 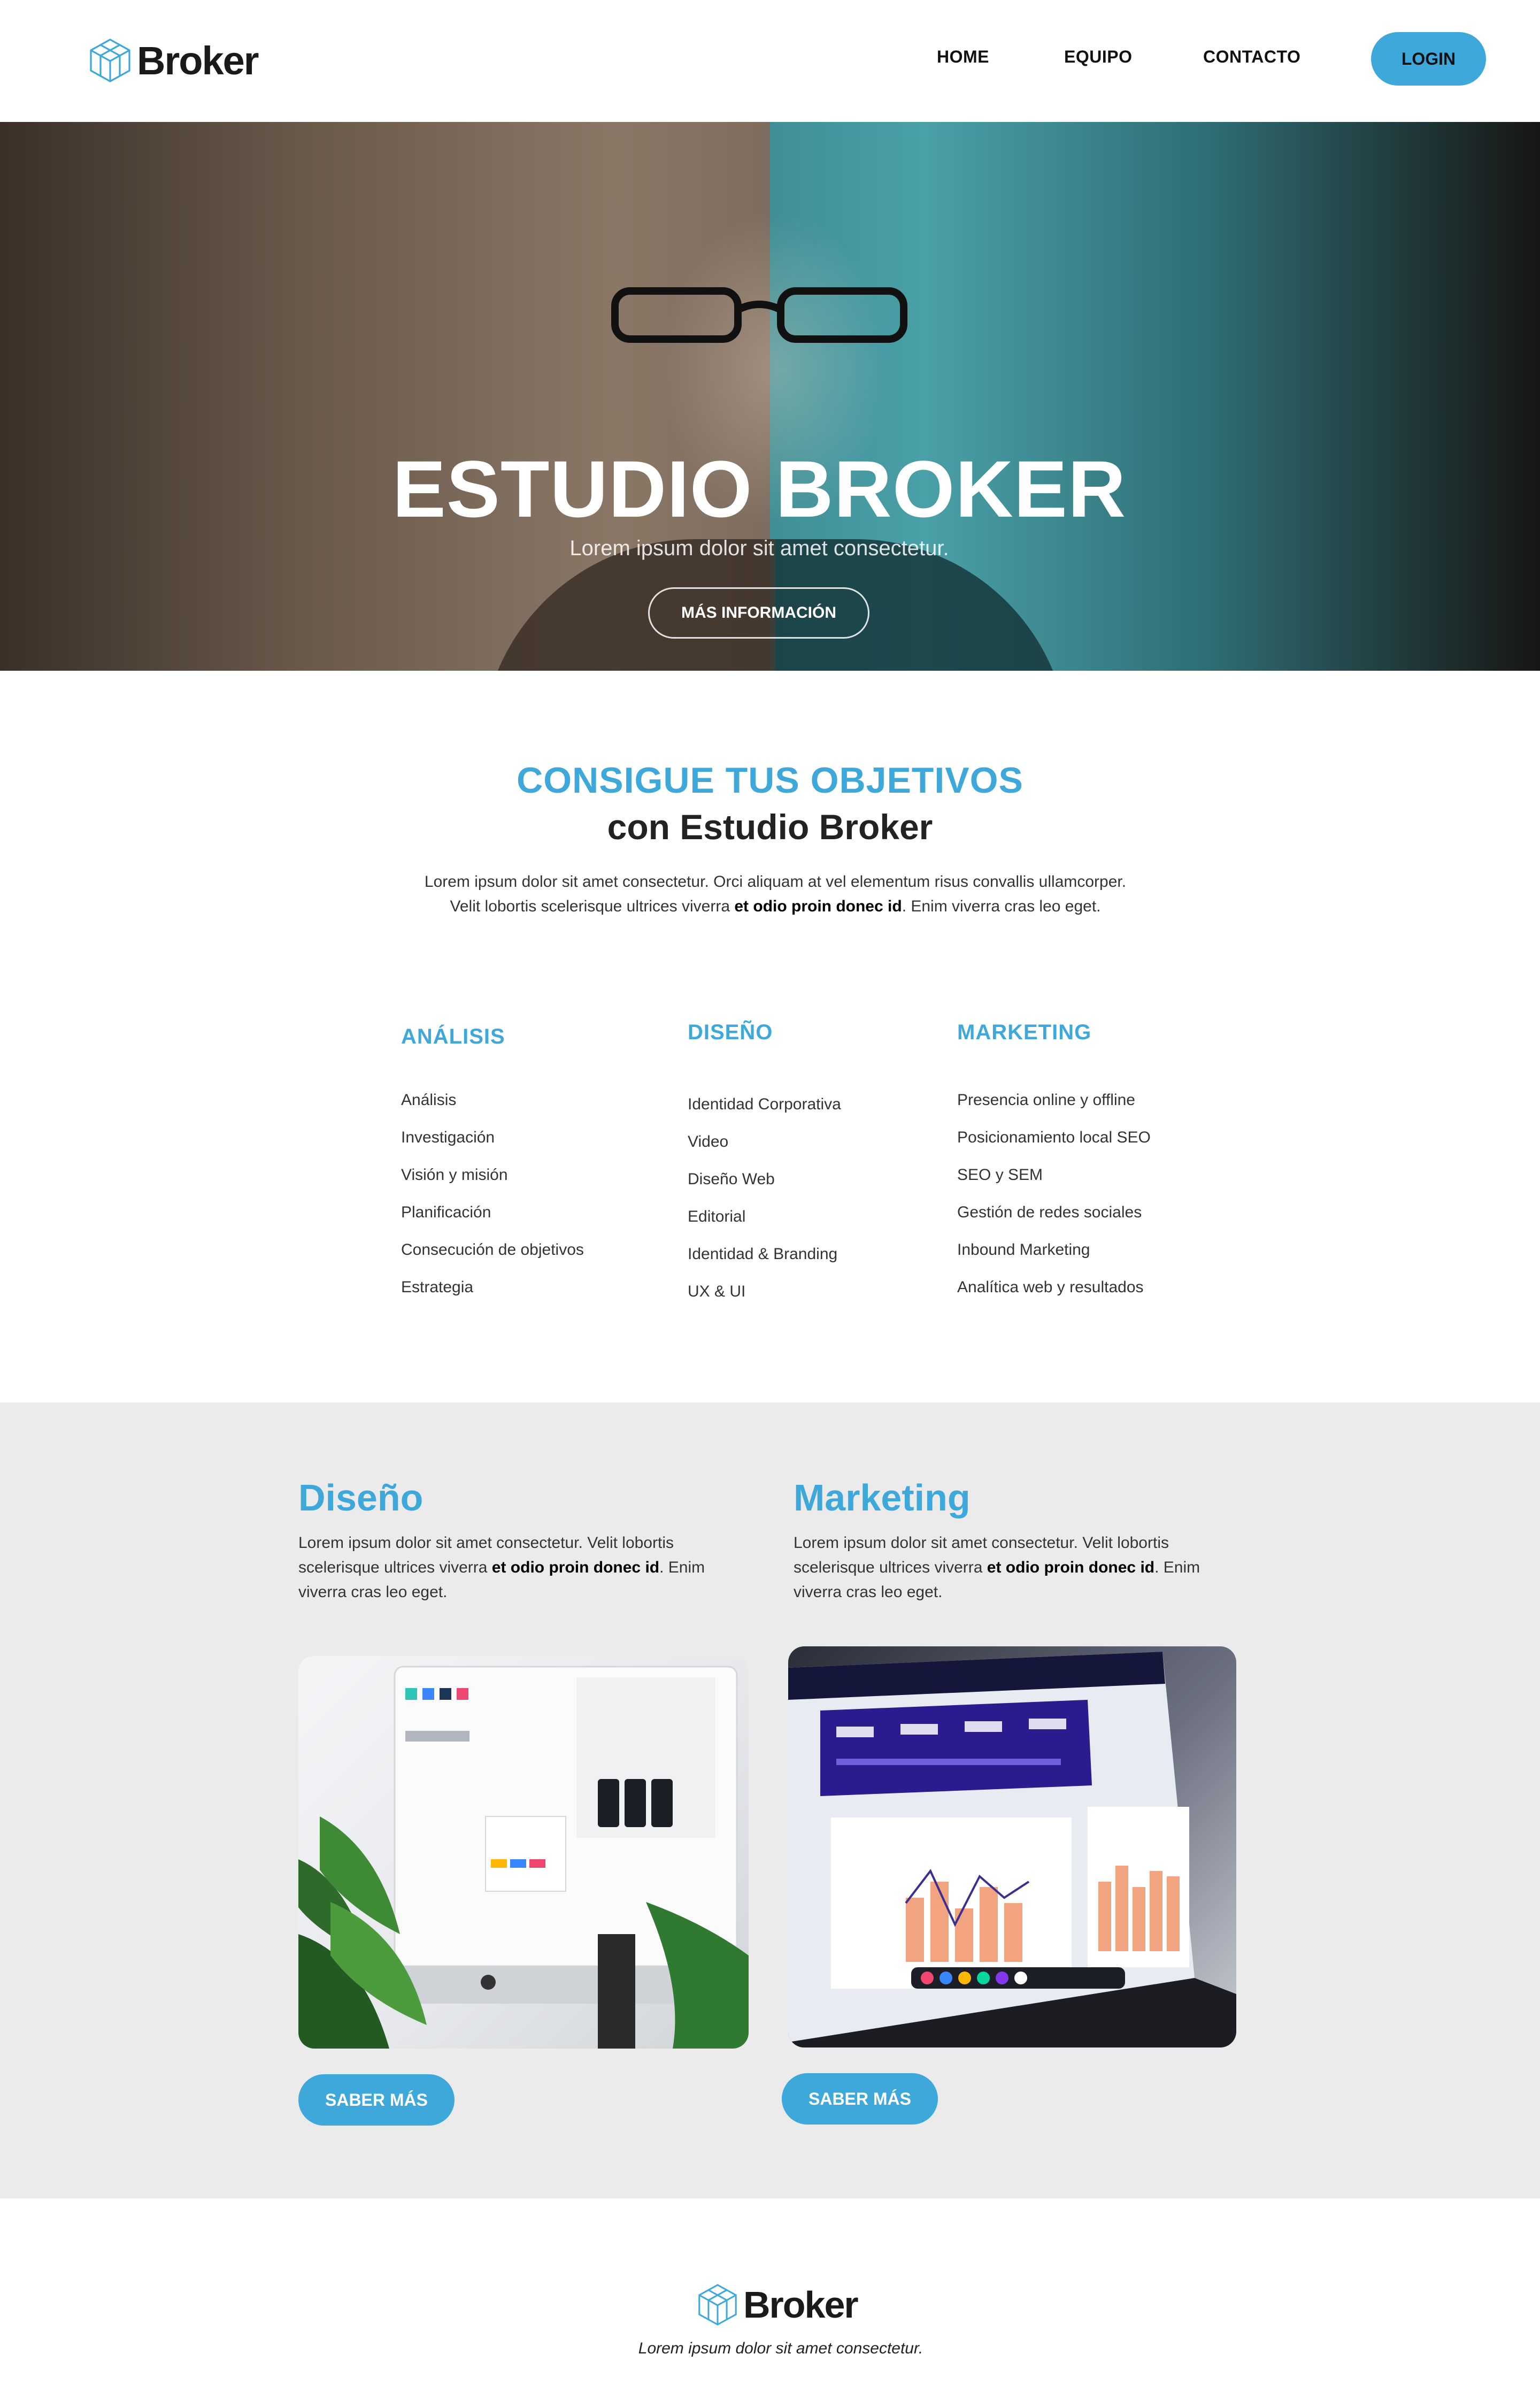 What do you see at coordinates (1050, 1287) in the screenshot?
I see `list-item: Analítica web y resultados` at bounding box center [1050, 1287].